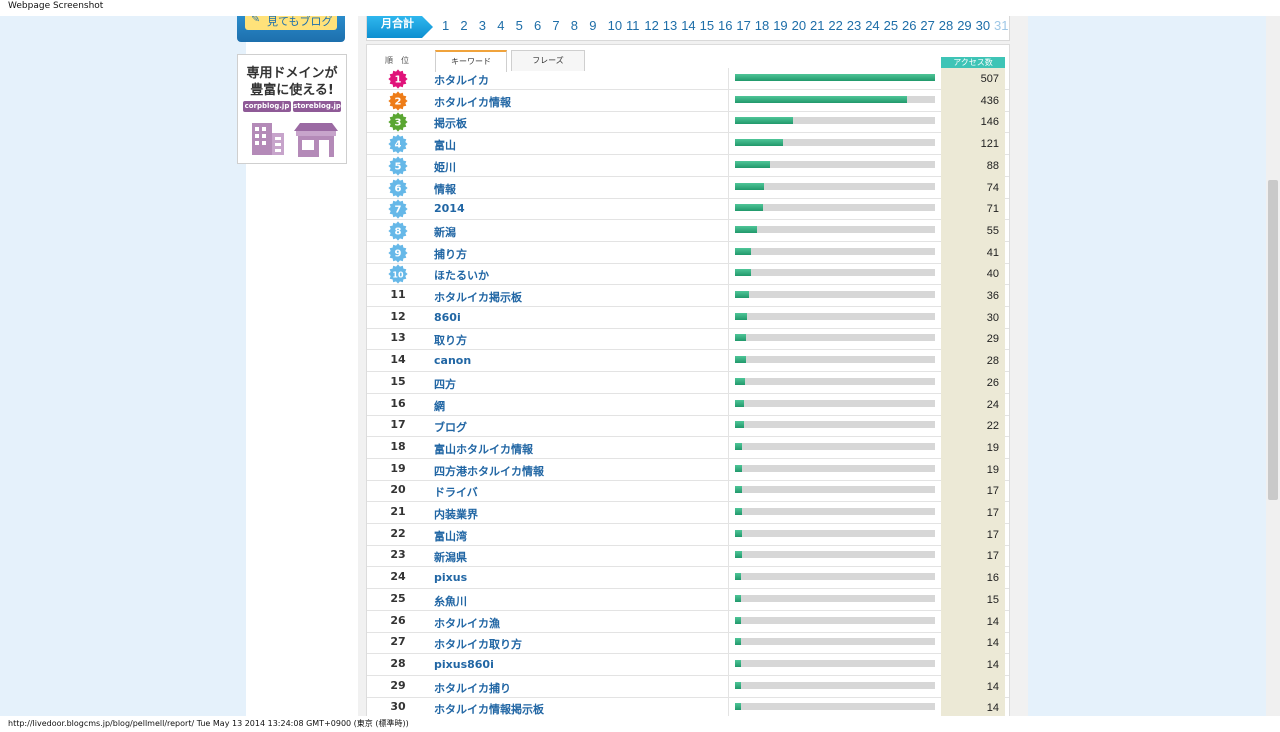  What do you see at coordinates (467, 623) in the screenshot?
I see `keyword-link: ホタルイカ漁` at bounding box center [467, 623].